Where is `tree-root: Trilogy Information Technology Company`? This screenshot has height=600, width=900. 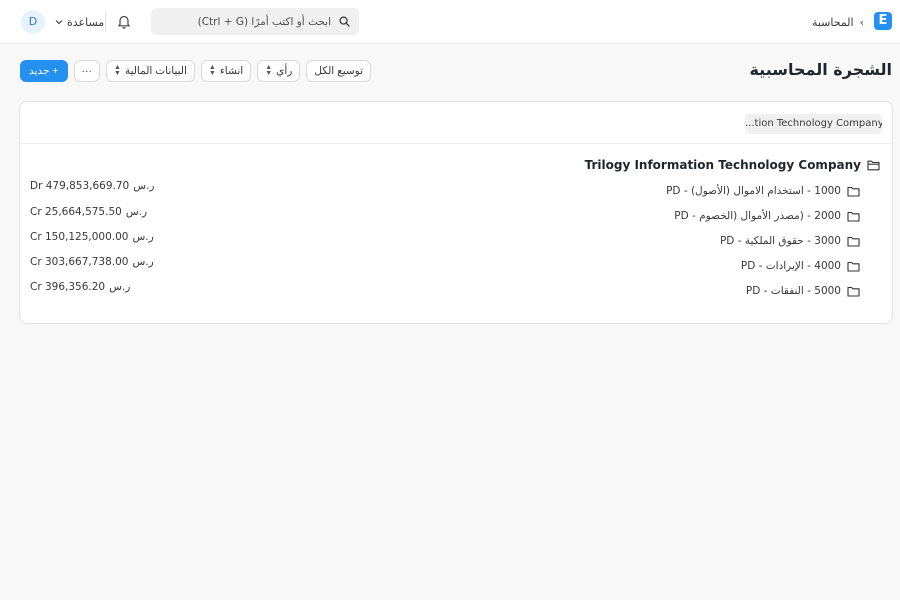
tree-root: Trilogy Information Technology Company is located at coordinates (732, 165).